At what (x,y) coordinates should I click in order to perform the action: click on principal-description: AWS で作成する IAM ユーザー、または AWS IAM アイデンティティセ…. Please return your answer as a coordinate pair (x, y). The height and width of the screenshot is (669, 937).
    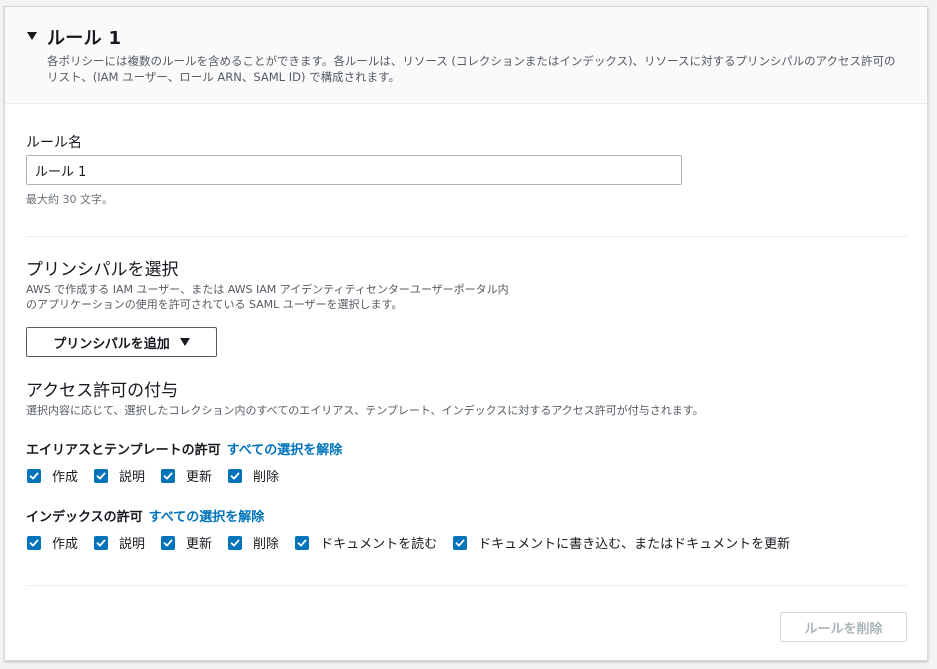
    Looking at the image, I should click on (267, 297).